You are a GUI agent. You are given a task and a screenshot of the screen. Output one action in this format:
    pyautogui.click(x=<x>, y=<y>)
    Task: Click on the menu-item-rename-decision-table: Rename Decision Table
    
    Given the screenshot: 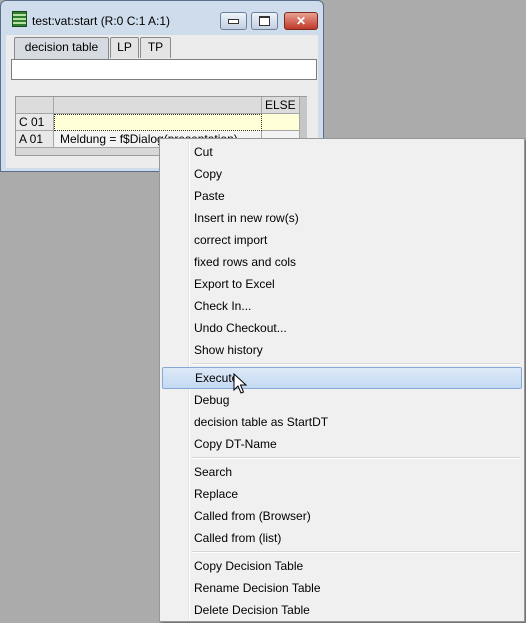 What is the action you would take?
    pyautogui.click(x=342, y=588)
    